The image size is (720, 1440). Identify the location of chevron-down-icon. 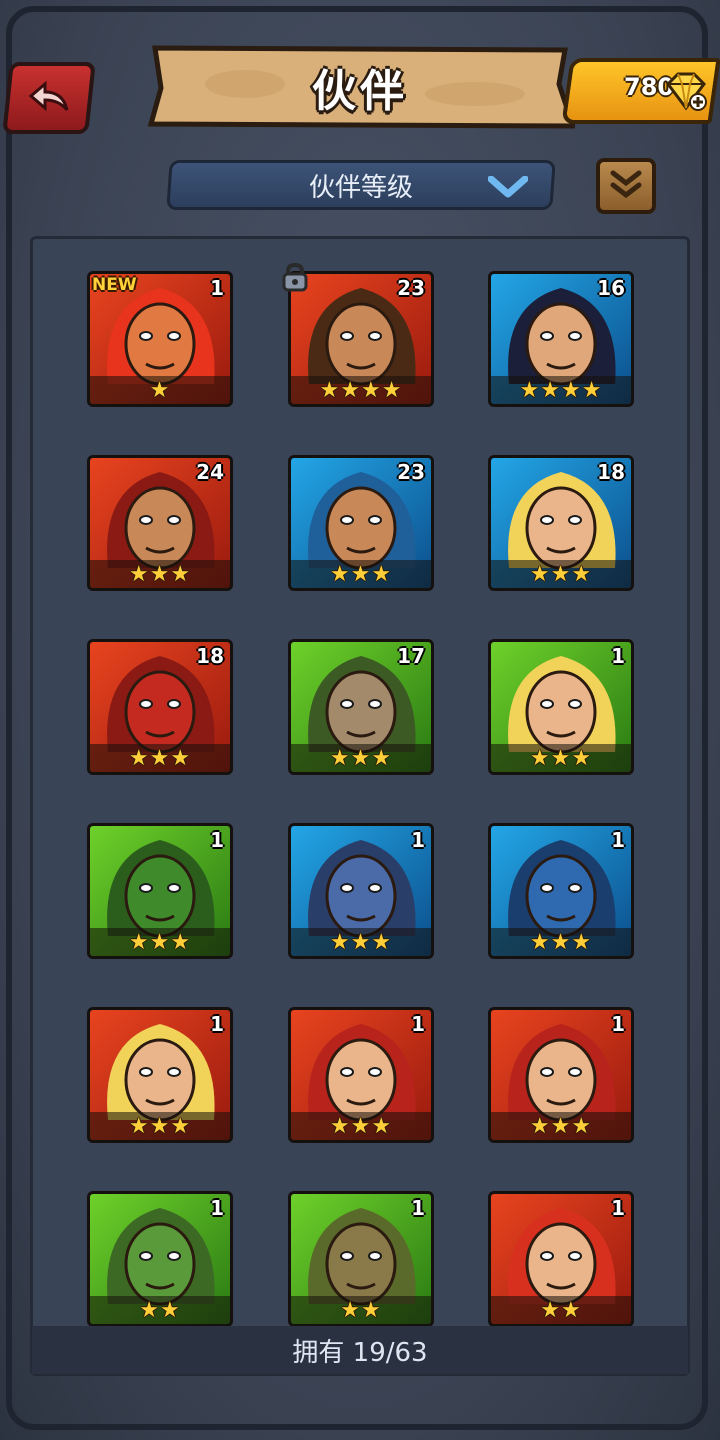
(508, 187).